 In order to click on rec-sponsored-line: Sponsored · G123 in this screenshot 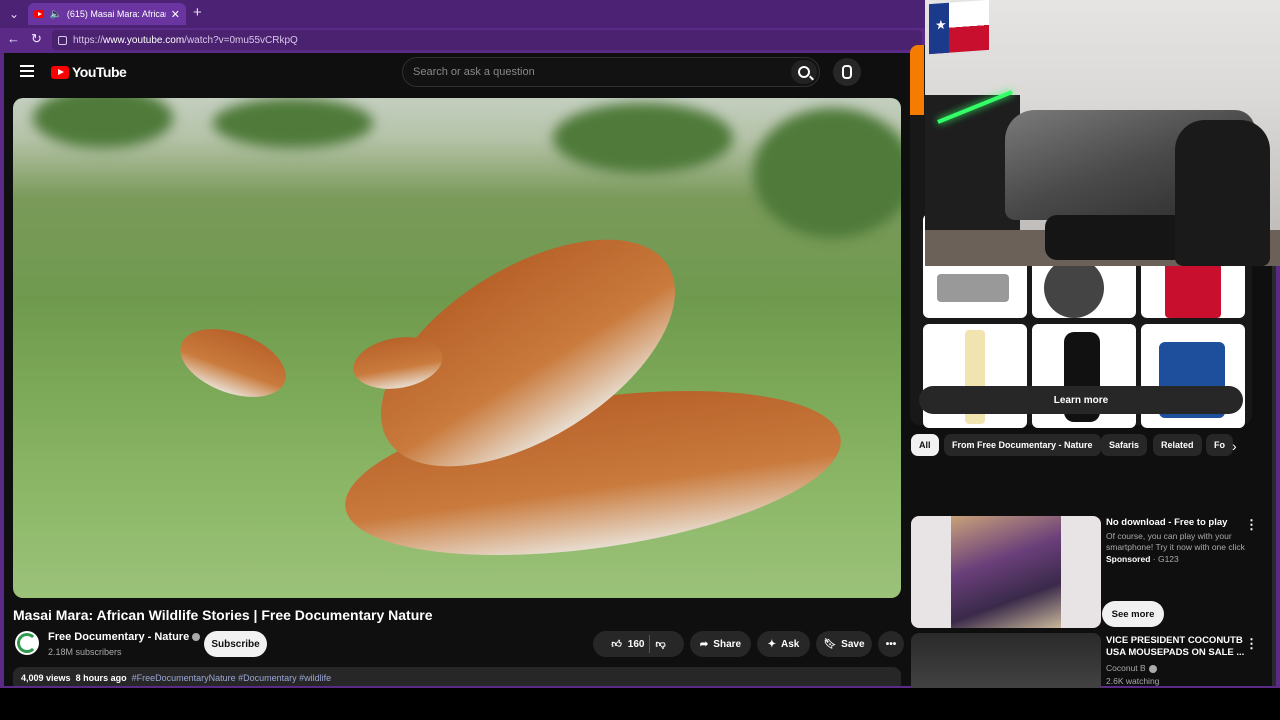, I will do `click(1142, 559)`.